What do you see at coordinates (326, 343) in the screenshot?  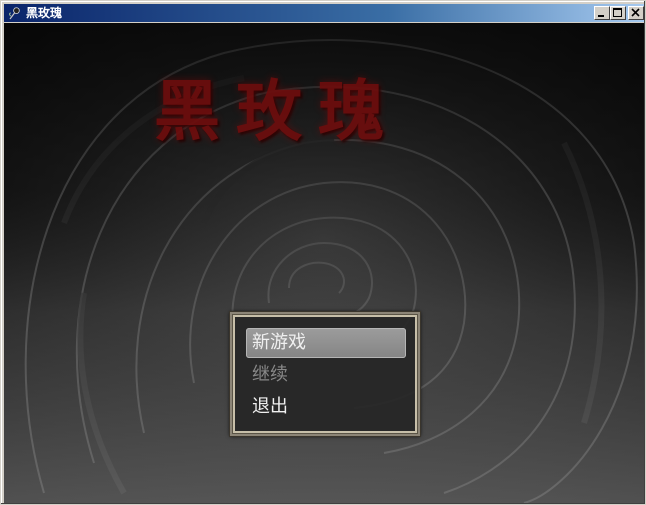 I see `menu-item-new-game: 新游戏` at bounding box center [326, 343].